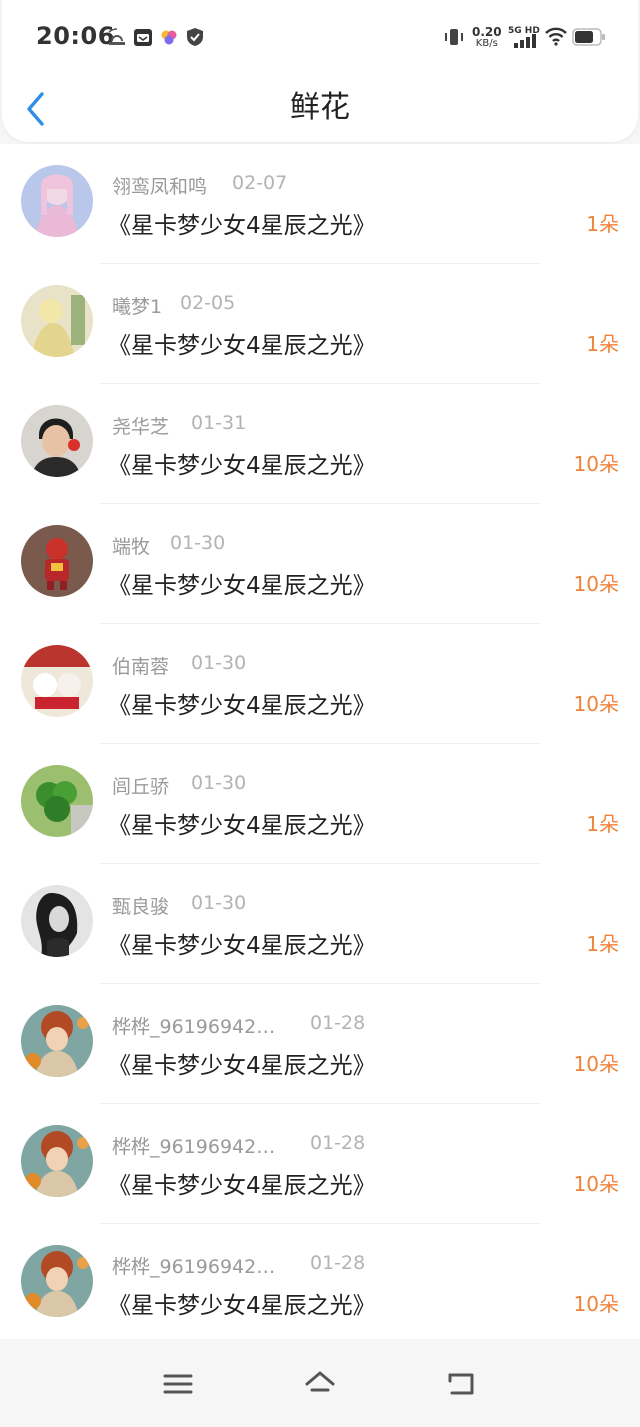 This screenshot has width=640, height=1427. I want to click on user-name: 曦梦1, so click(137, 307).